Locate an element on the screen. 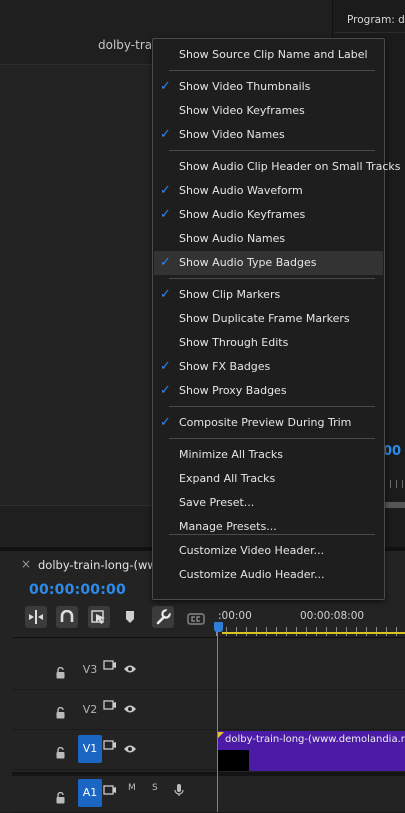 This screenshot has width=405, height=813. menu-item-show-video-names: ✓ Show Video Names is located at coordinates (268, 135).